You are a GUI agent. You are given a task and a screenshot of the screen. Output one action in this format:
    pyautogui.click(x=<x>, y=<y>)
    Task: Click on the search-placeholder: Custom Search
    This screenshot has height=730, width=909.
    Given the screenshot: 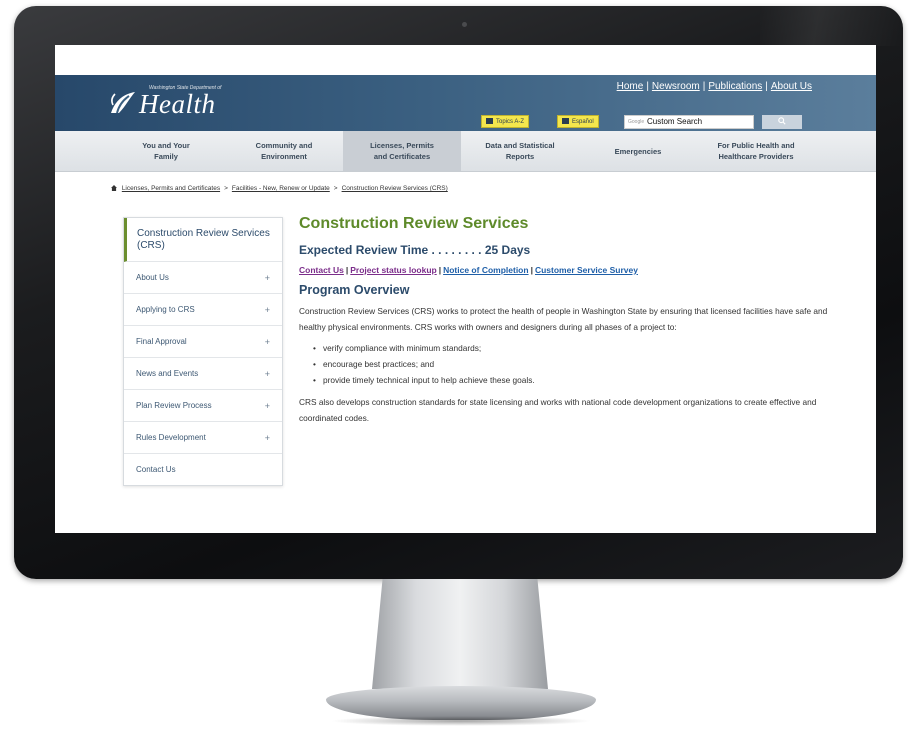 What is the action you would take?
    pyautogui.click(x=675, y=121)
    